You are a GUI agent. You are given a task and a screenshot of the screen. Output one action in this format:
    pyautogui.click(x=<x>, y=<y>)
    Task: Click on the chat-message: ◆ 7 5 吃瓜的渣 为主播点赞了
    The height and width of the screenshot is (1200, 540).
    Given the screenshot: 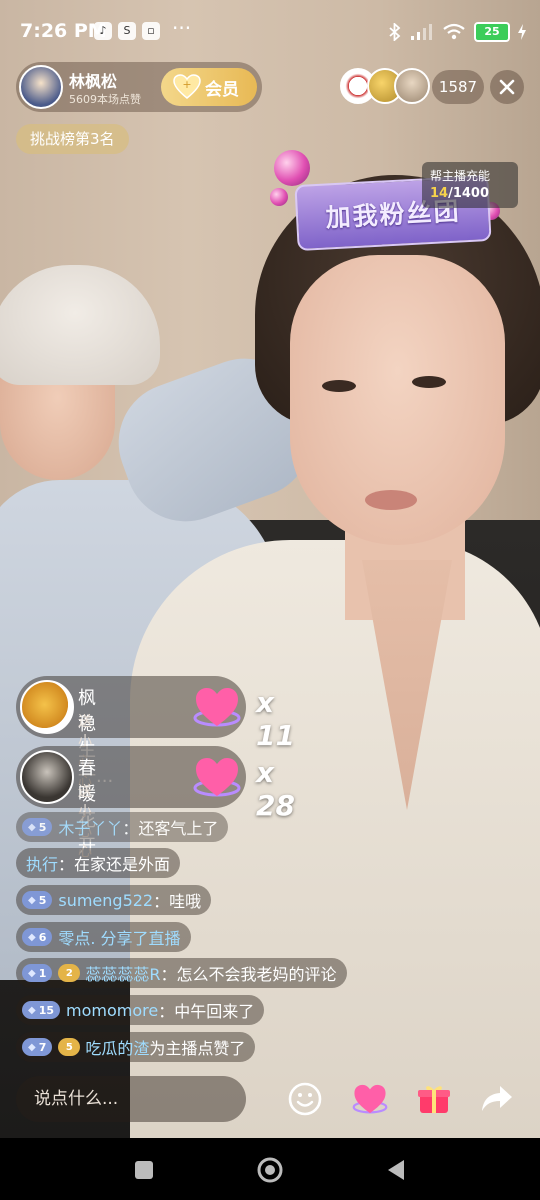 What is the action you would take?
    pyautogui.click(x=136, y=1047)
    